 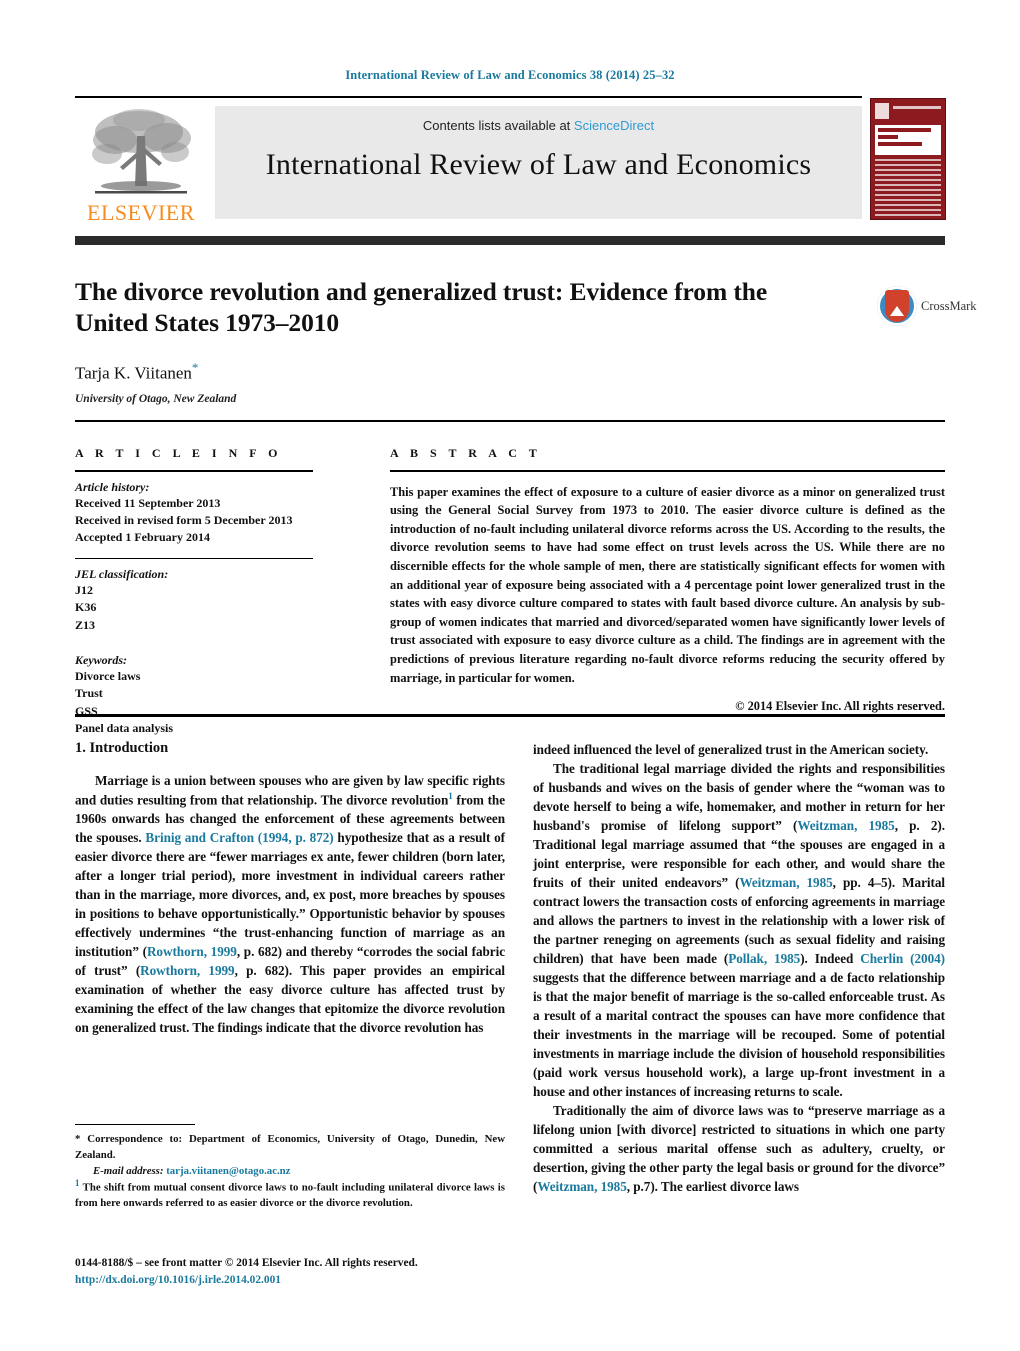 I want to click on crossmark-circle-icon, so click(x=897, y=306).